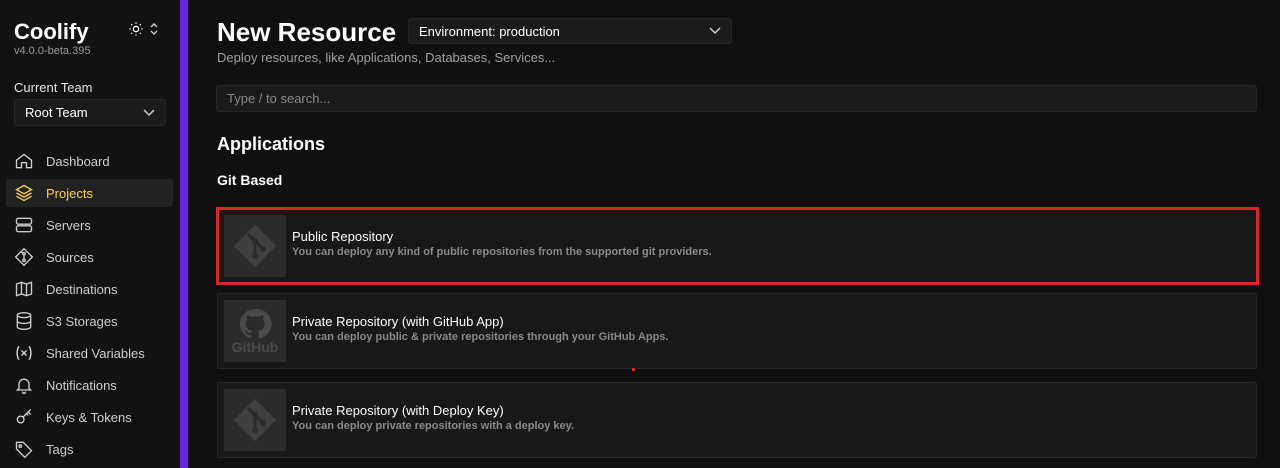 This screenshot has height=468, width=1280. I want to click on sidebar-item-shared-variables: Shared Variables, so click(89, 353).